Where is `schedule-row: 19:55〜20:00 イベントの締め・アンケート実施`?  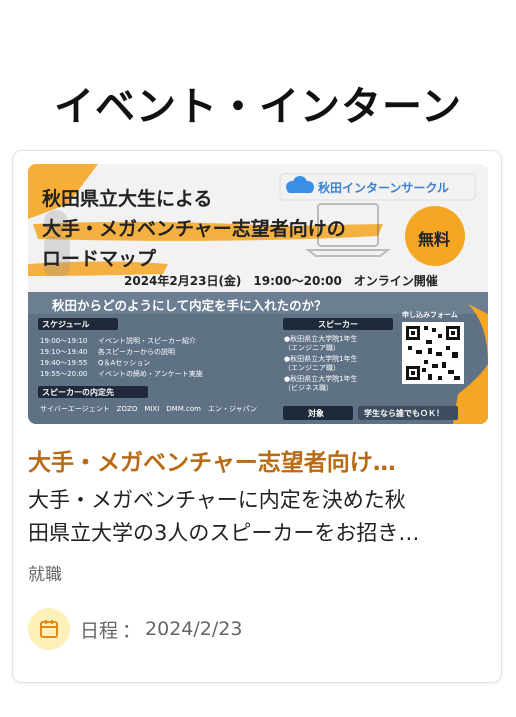 schedule-row: 19:55〜20:00 イベントの締め・アンケート実施 is located at coordinates (121, 374).